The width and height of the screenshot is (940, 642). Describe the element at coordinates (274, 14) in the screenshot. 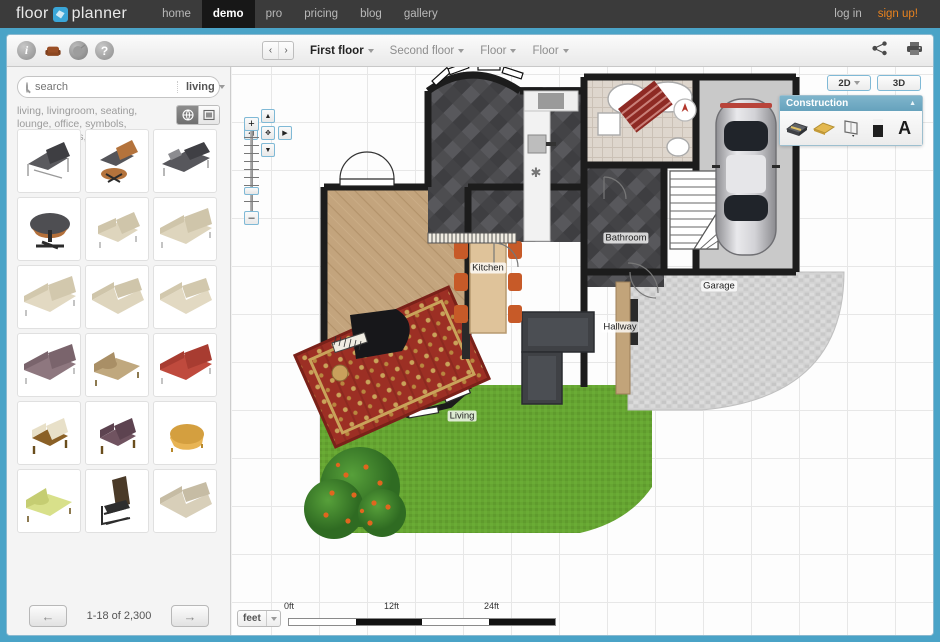

I see `nav-link-pro: pro` at that location.